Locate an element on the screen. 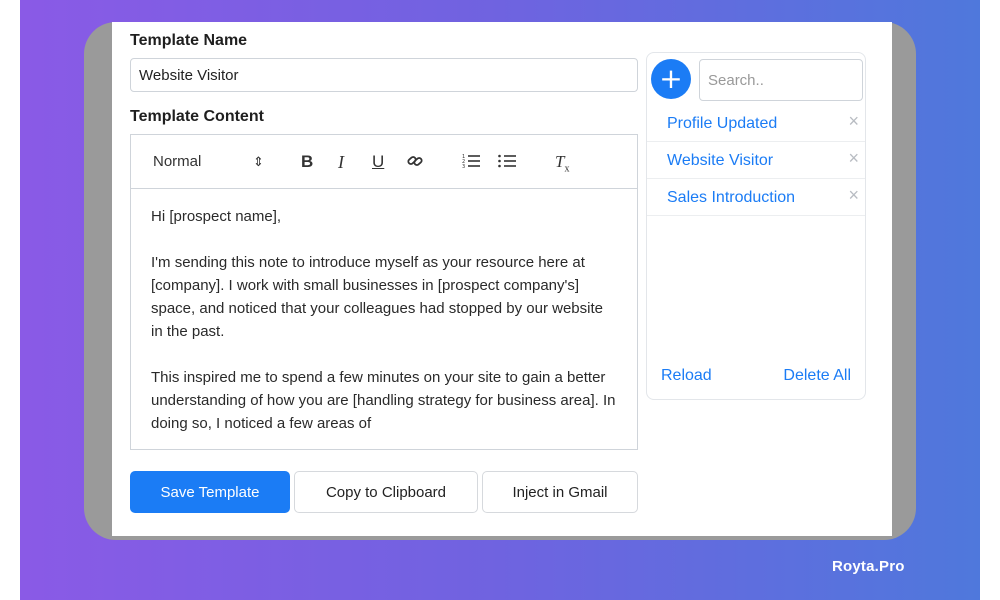 Image resolution: width=1000 pixels, height=600 pixels. list-item: Sales Introduction × is located at coordinates (756, 197).